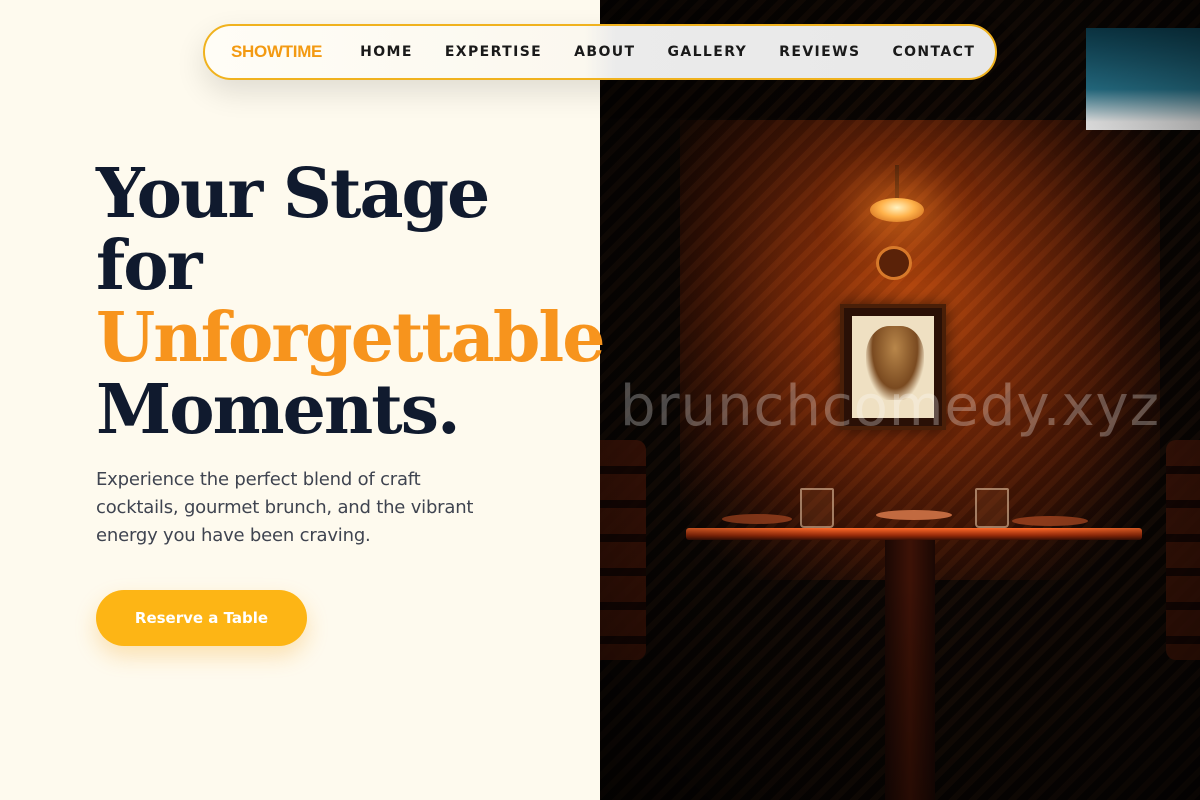  What do you see at coordinates (278, 410) in the screenshot?
I see `headline-line: Moments.` at bounding box center [278, 410].